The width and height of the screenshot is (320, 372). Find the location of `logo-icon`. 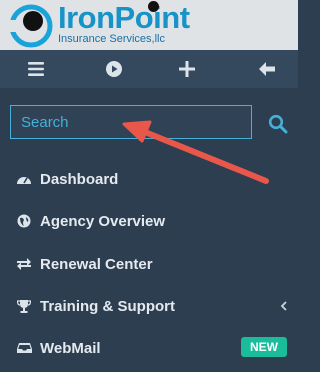

logo-icon is located at coordinates (28, 26).